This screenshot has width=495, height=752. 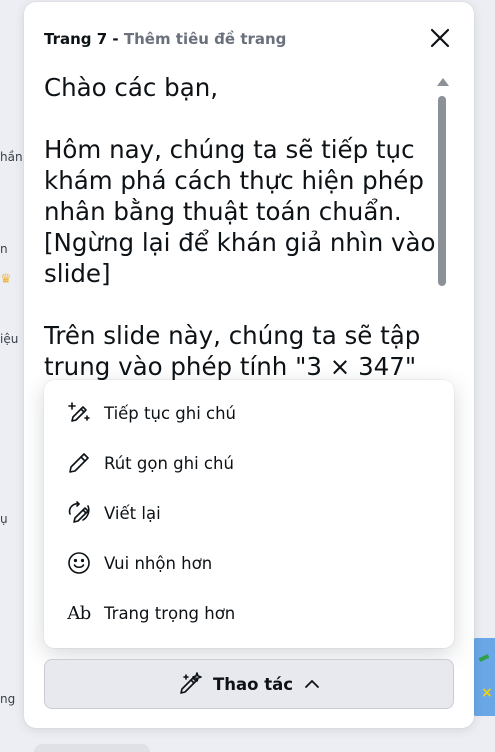 I want to click on menu-item-label: Trang trọng hơn, so click(x=170, y=613).